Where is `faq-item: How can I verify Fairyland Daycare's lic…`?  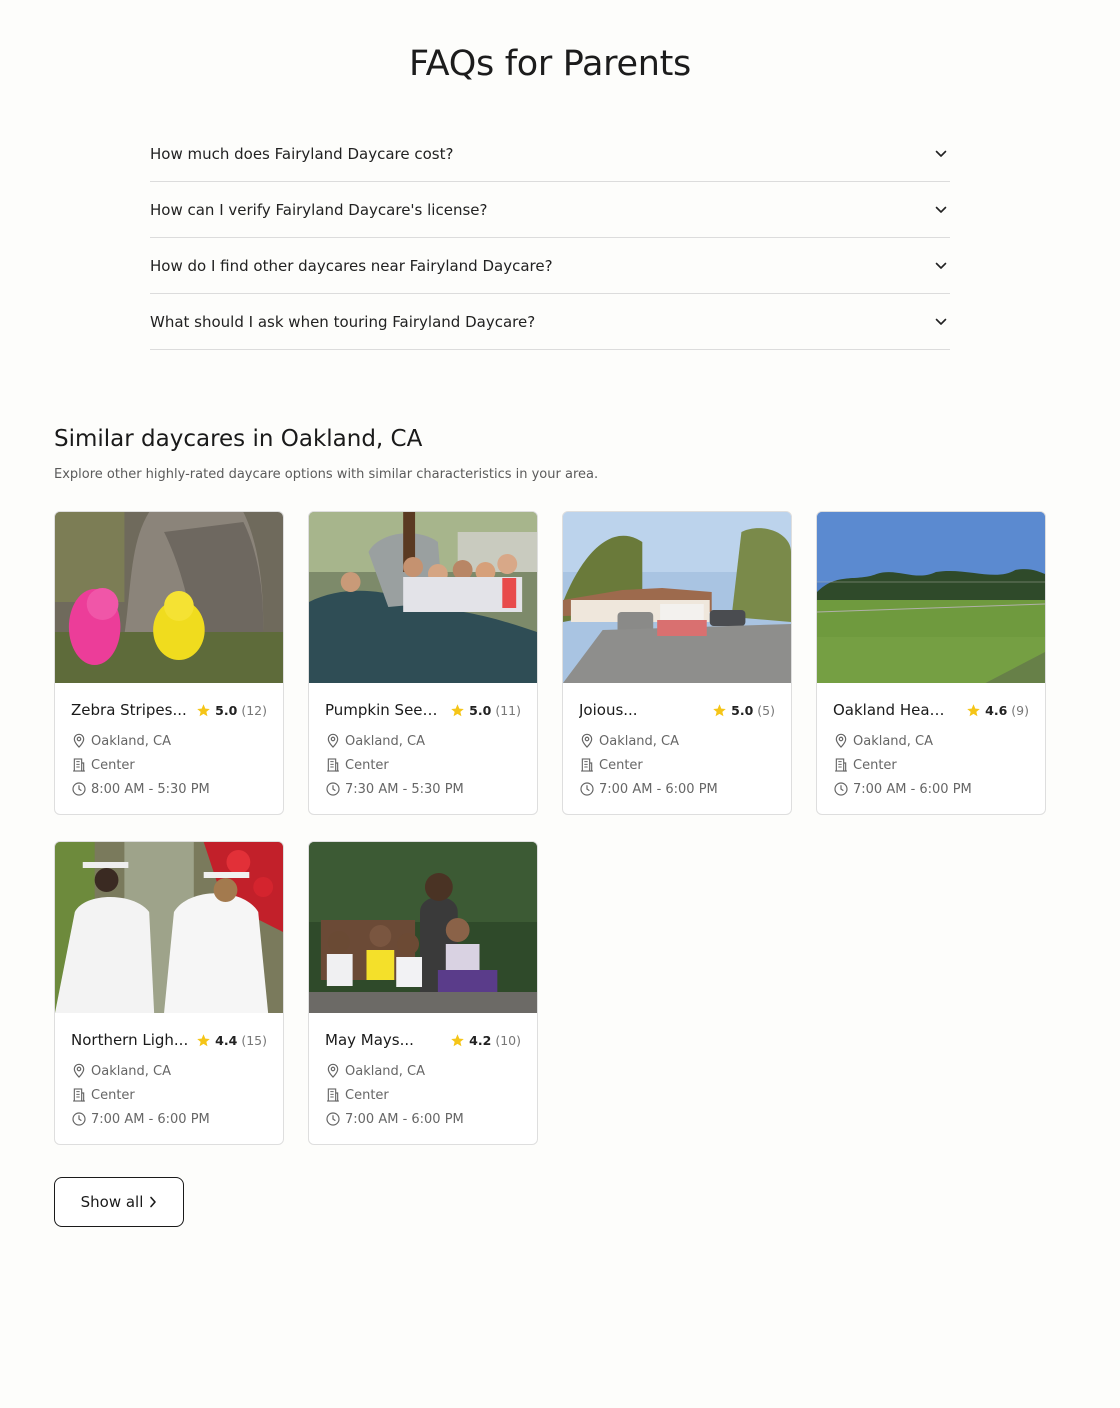 faq-item: How can I verify Fairyland Daycare's lic… is located at coordinates (550, 210).